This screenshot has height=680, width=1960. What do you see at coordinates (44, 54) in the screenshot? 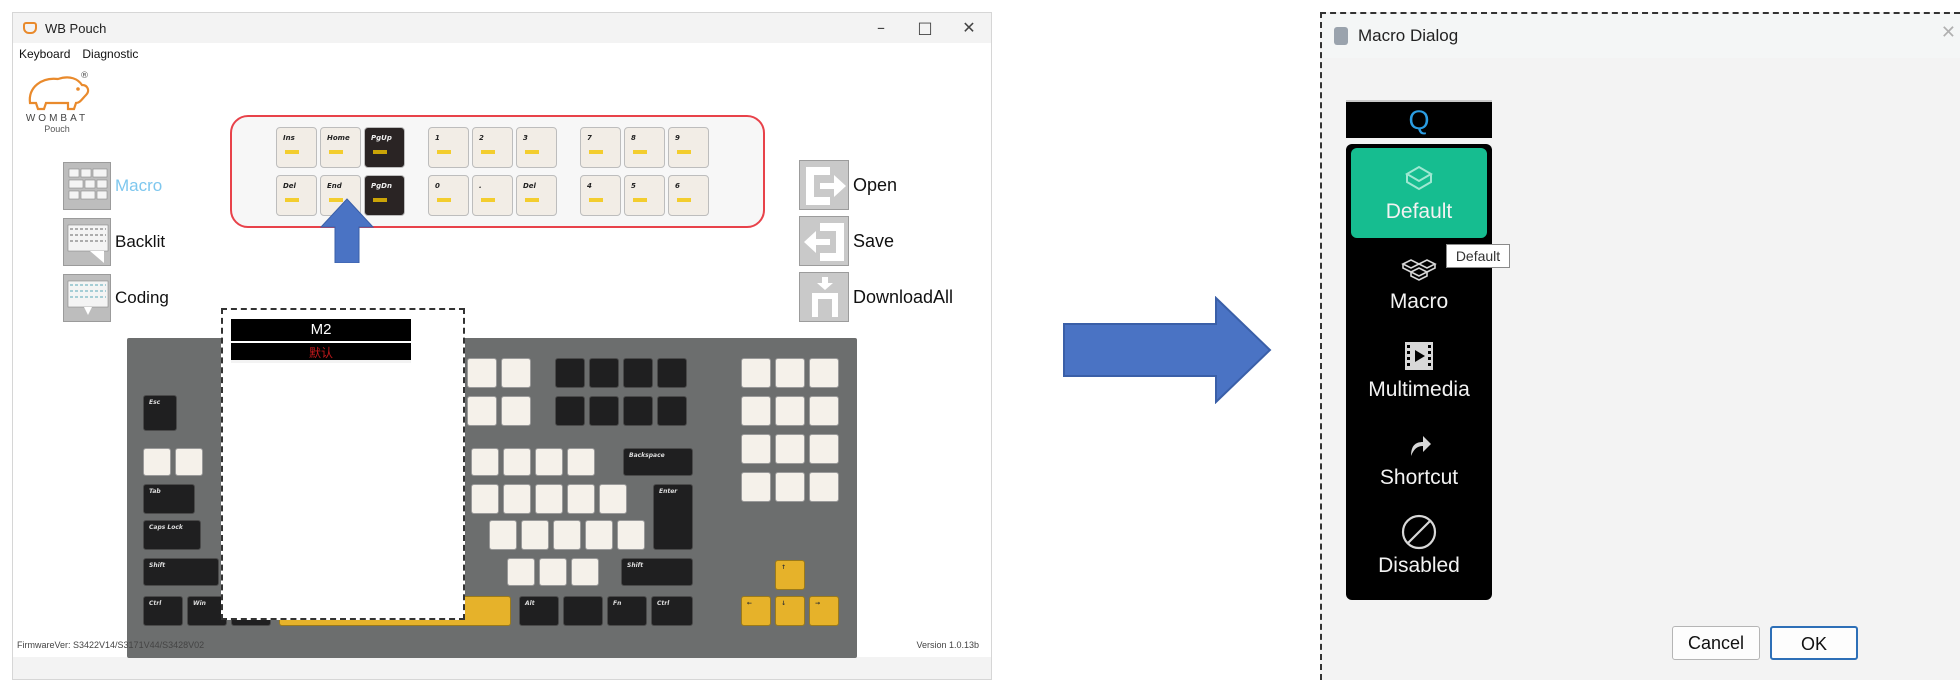
I see `menu-keyboard: Keyboard` at bounding box center [44, 54].